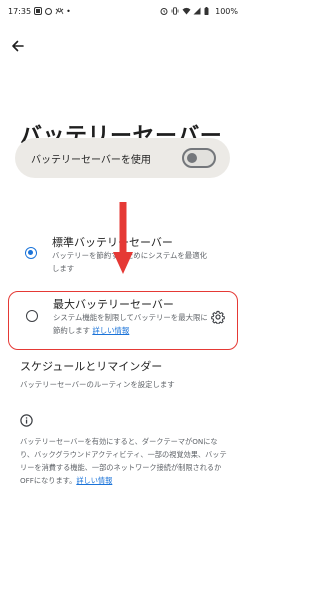 The height and width of the screenshot is (600, 320). I want to click on info-icon, so click(26, 419).